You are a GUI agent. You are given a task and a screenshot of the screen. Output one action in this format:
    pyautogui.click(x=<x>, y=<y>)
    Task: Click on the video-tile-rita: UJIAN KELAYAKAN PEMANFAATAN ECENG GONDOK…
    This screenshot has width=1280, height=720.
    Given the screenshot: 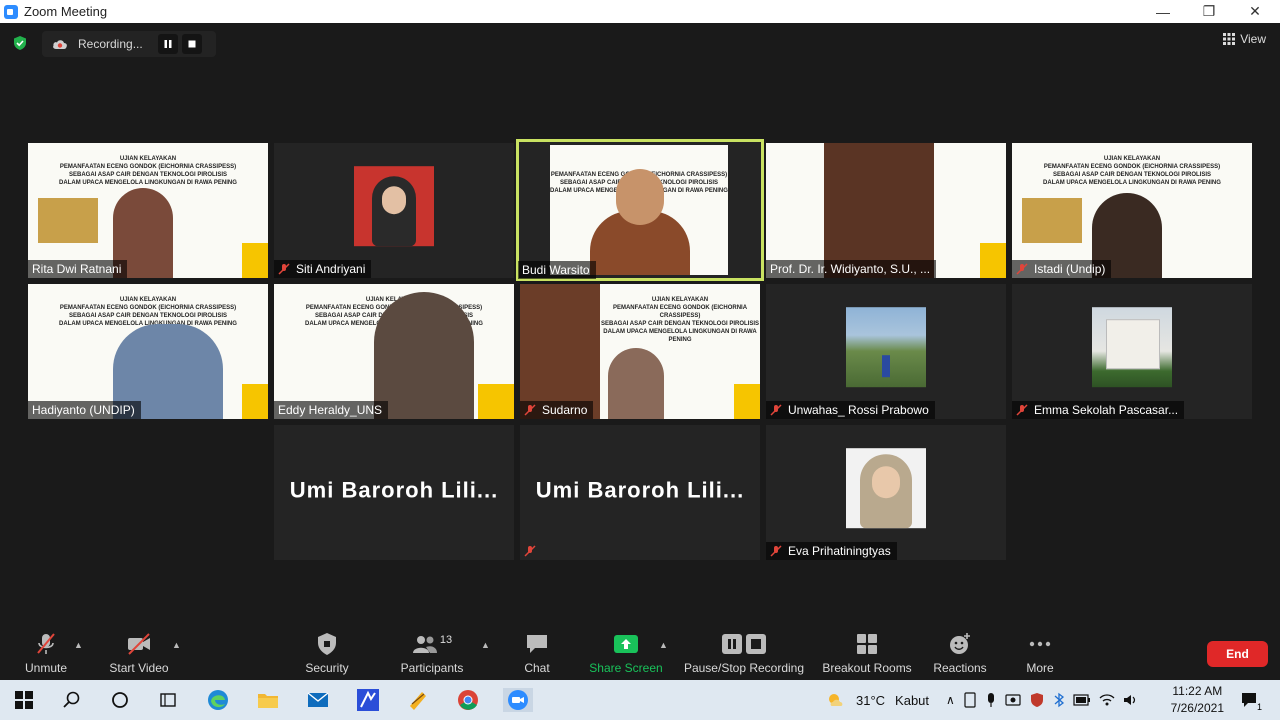 What is the action you would take?
    pyautogui.click(x=148, y=210)
    